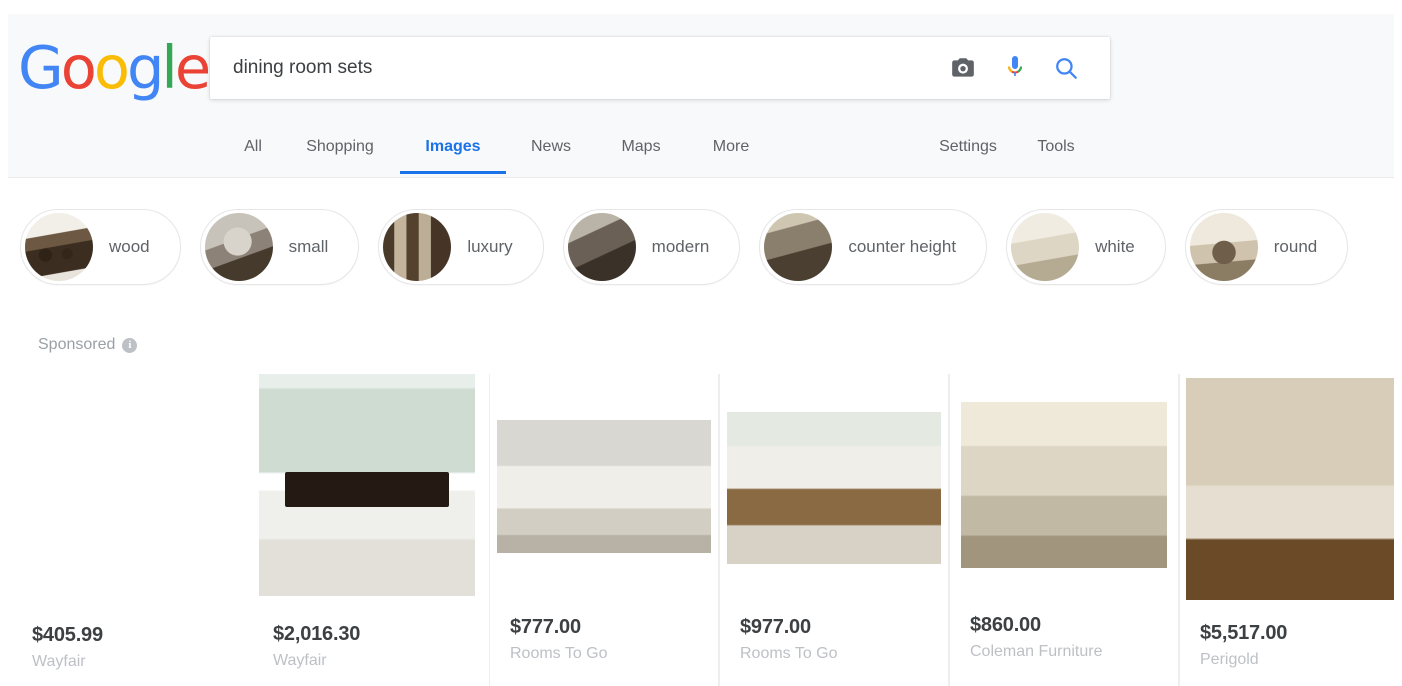 The width and height of the screenshot is (1402, 686). I want to click on product-card: $977.00 Rooms To Go, so click(834, 530).